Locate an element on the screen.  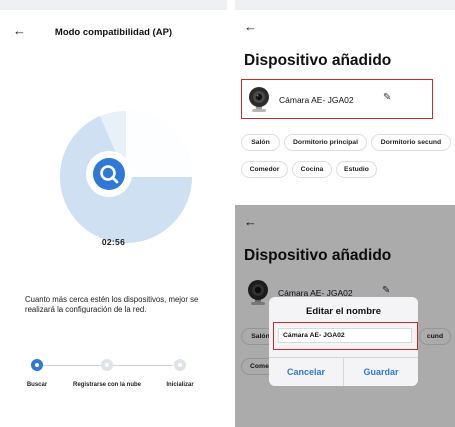
step-label-init: Inicializar is located at coordinates (180, 385).